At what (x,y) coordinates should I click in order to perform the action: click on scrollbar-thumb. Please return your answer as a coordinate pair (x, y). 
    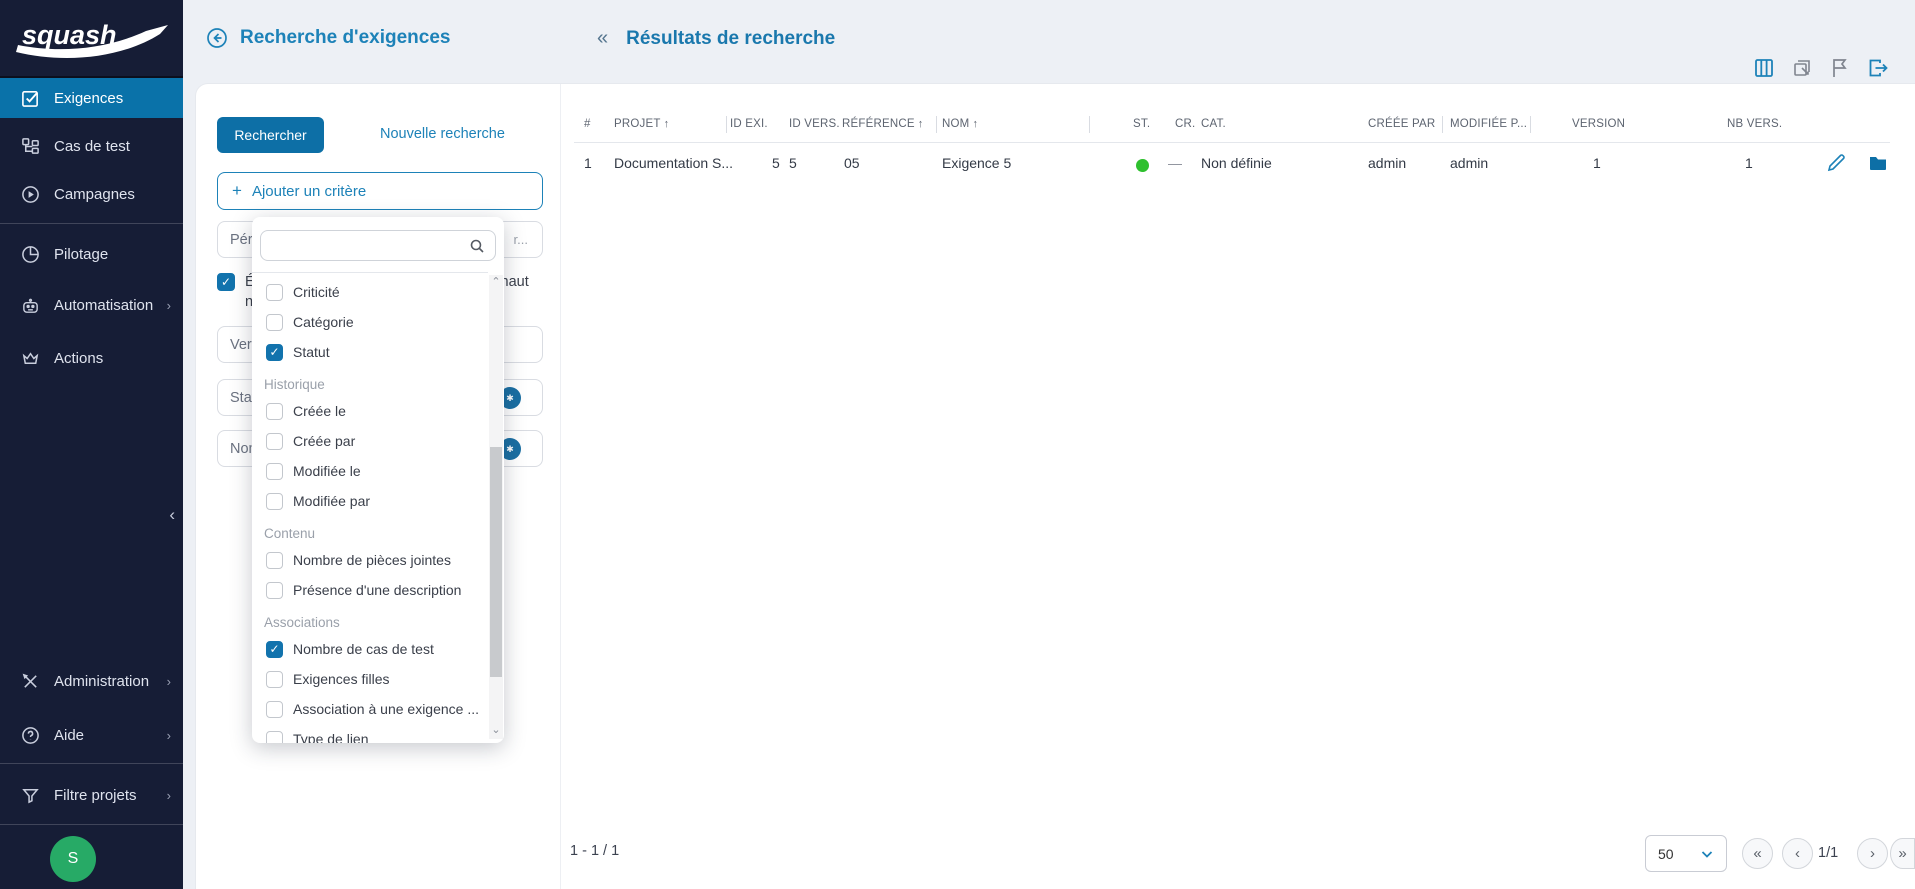
    Looking at the image, I should click on (496, 562).